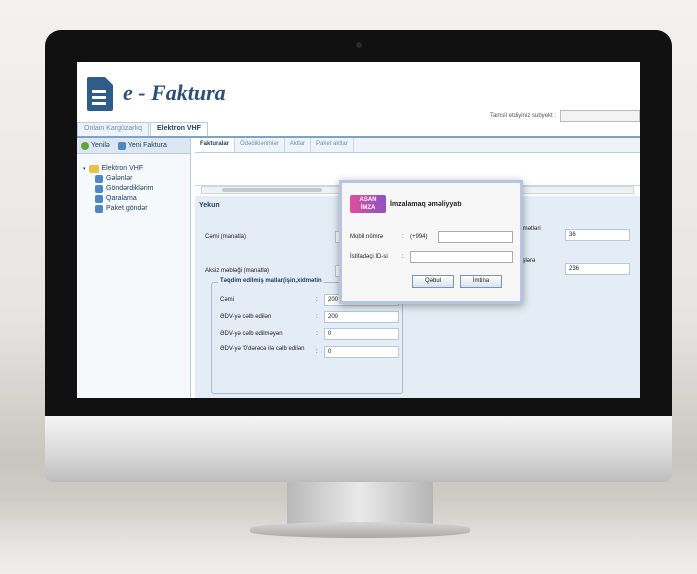 The width and height of the screenshot is (697, 574). Describe the element at coordinates (93, 169) in the screenshot. I see `folder-icon` at that location.